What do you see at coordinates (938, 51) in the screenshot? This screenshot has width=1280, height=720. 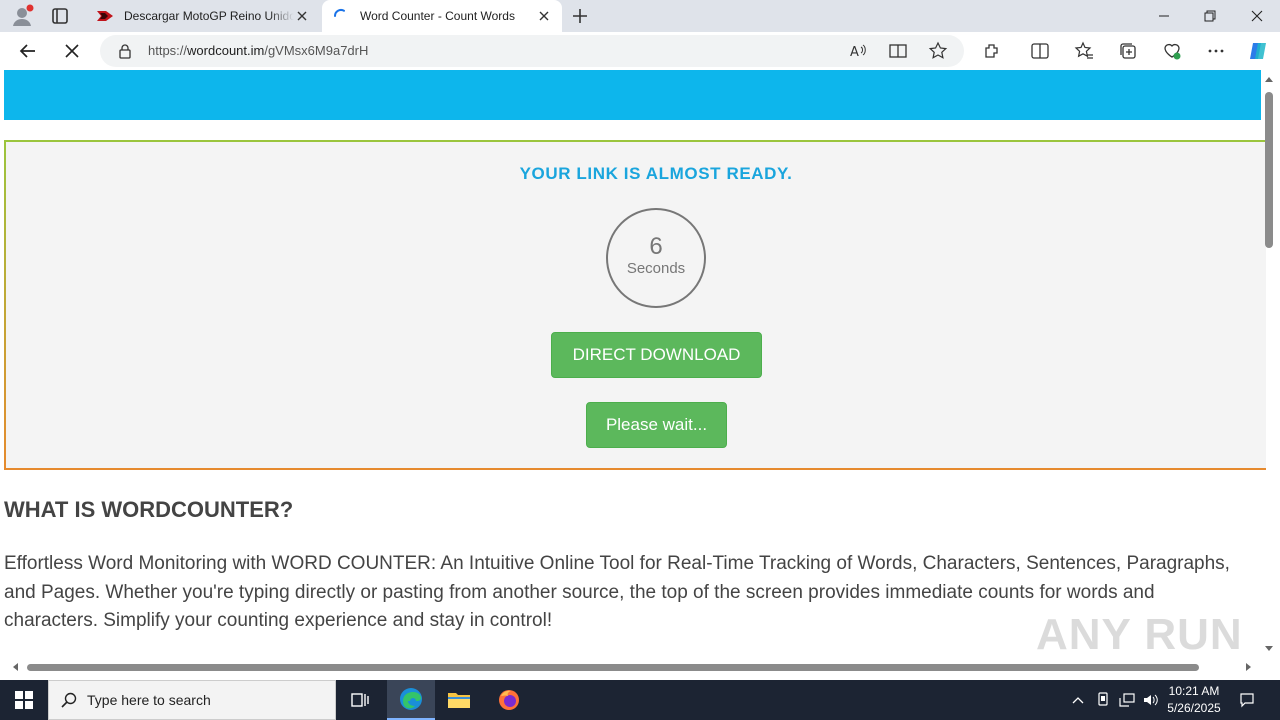 I see `favorite-star-icon` at bounding box center [938, 51].